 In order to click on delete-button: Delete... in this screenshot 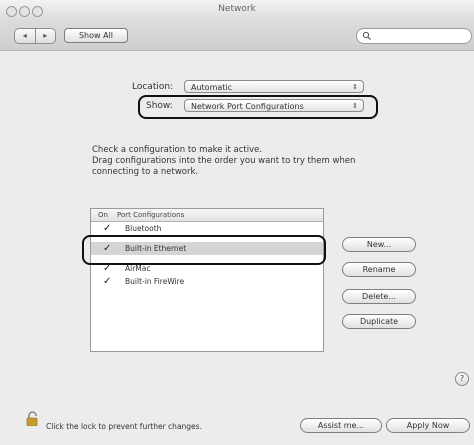, I will do `click(379, 296)`.